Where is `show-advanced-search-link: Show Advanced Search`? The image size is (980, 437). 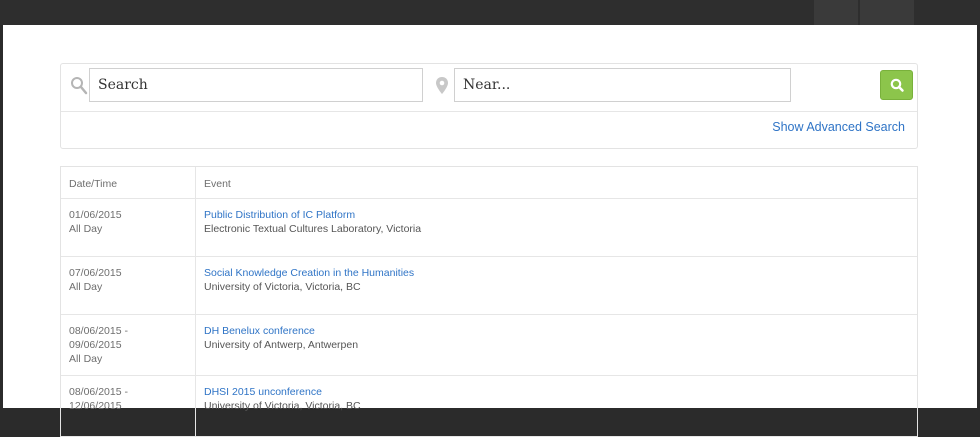 show-advanced-search-link: Show Advanced Search is located at coordinates (838, 127).